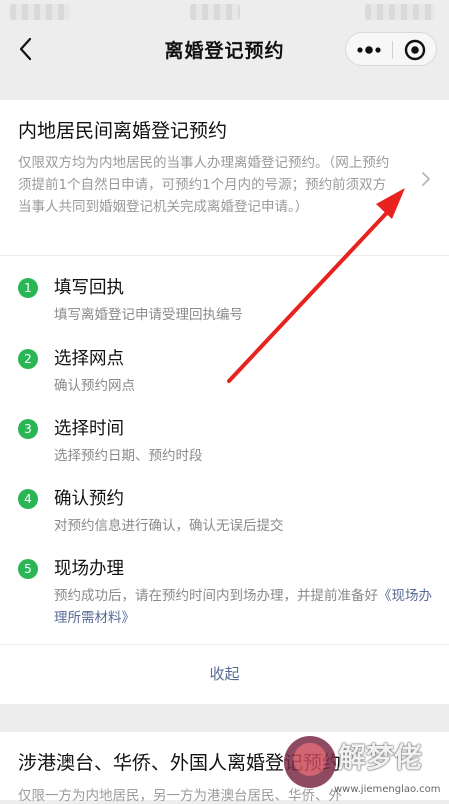 The height and width of the screenshot is (804, 449). What do you see at coordinates (426, 179) in the screenshot?
I see `chevron-right-icon` at bounding box center [426, 179].